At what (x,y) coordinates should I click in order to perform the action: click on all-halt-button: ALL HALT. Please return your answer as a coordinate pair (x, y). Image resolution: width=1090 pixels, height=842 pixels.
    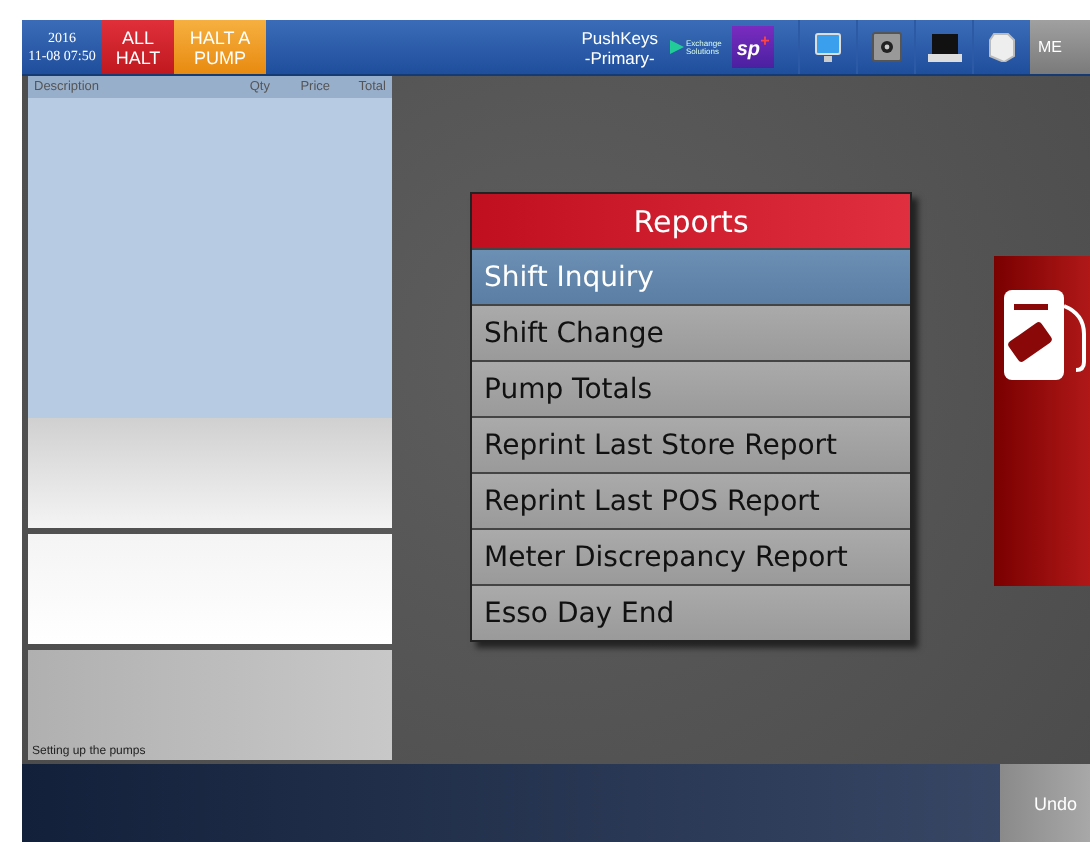
    Looking at the image, I should click on (138, 47).